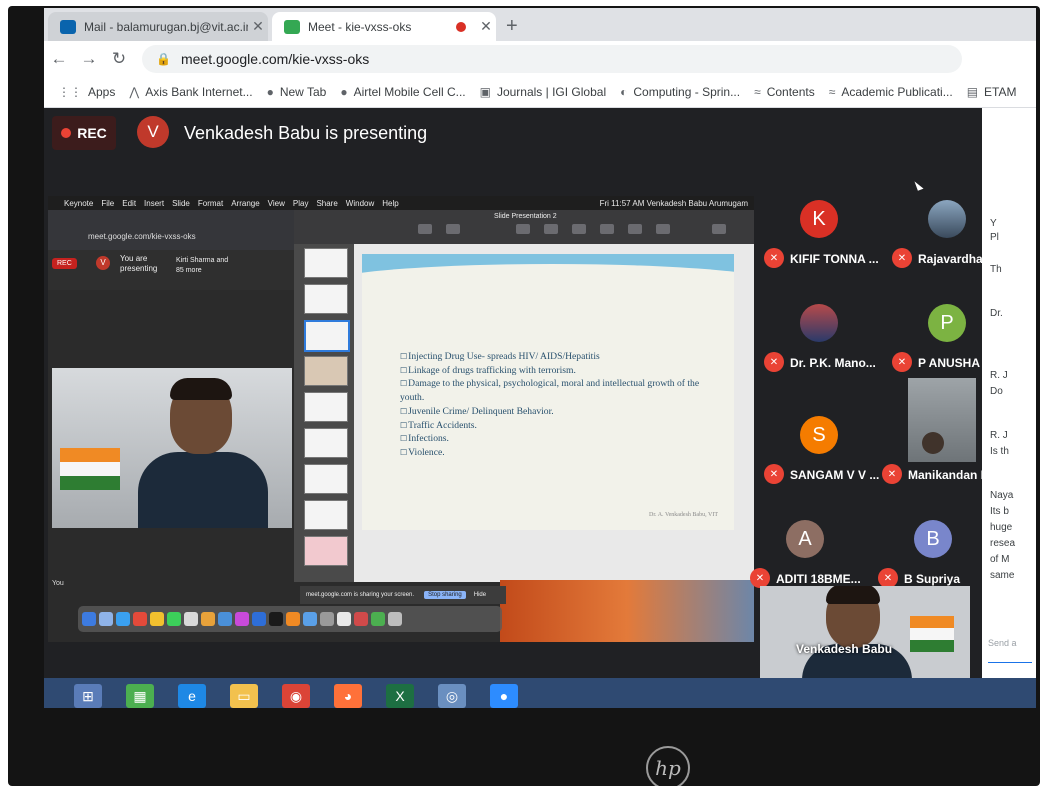  What do you see at coordinates (166, 26) in the screenshot?
I see `tab-title: Mail - balamurugan.bj@vit.ac.in` at bounding box center [166, 26].